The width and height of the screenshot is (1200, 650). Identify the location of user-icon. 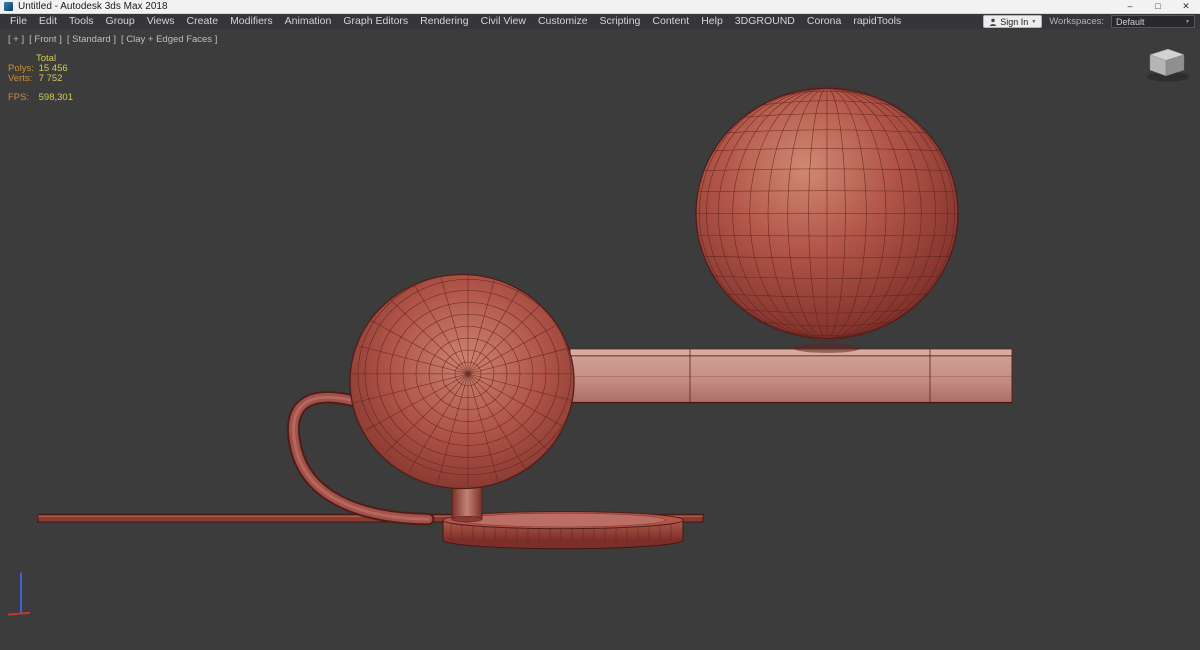
(993, 22).